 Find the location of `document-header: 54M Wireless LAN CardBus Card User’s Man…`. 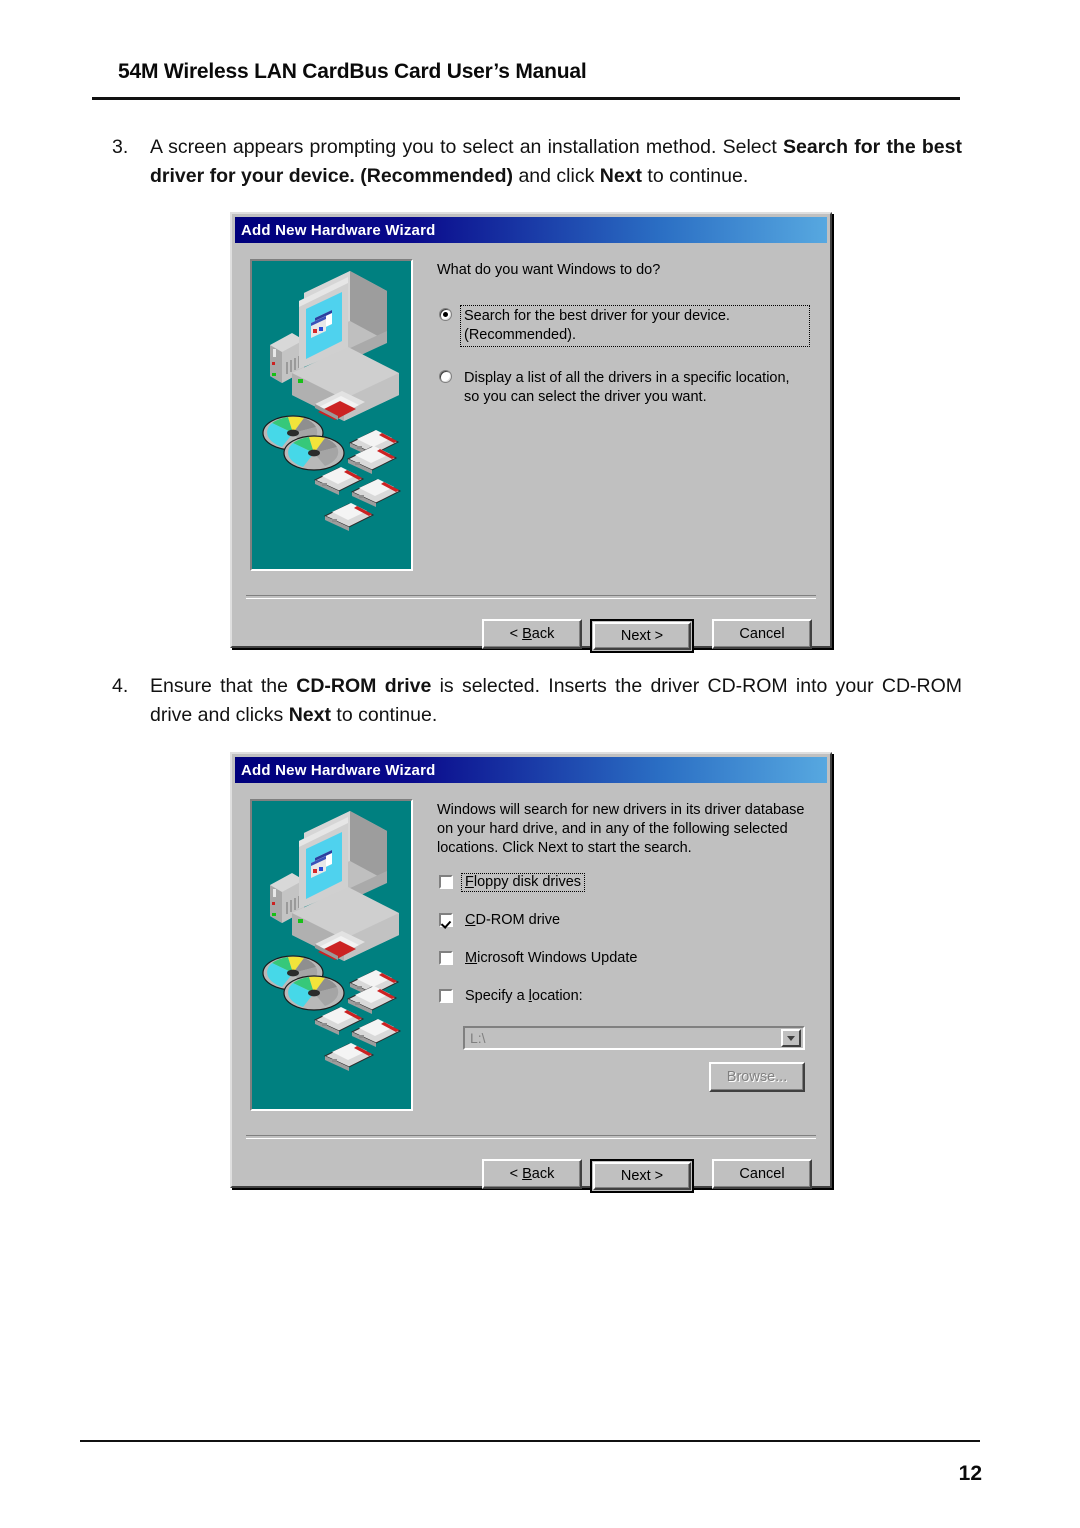

document-header: 54M Wireless LAN CardBus Card User’s Man… is located at coordinates (540, 72).